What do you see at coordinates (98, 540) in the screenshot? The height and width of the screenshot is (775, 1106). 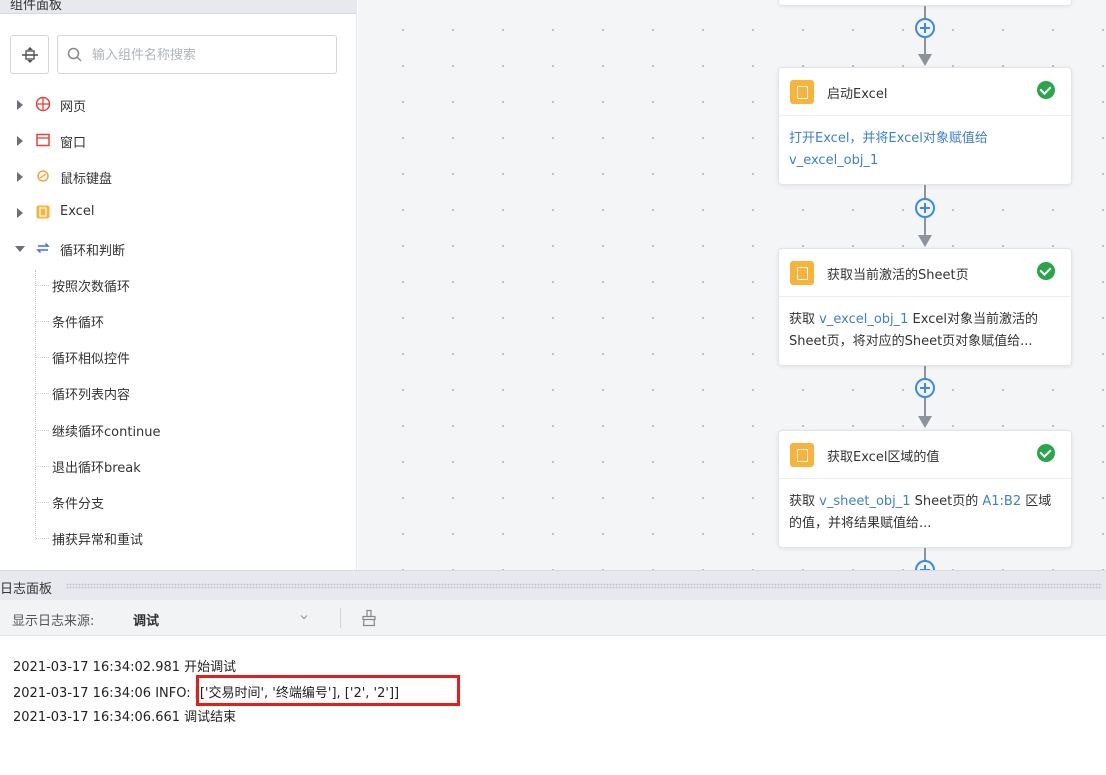 I see `tree-item-label: 捕获异常和重试` at bounding box center [98, 540].